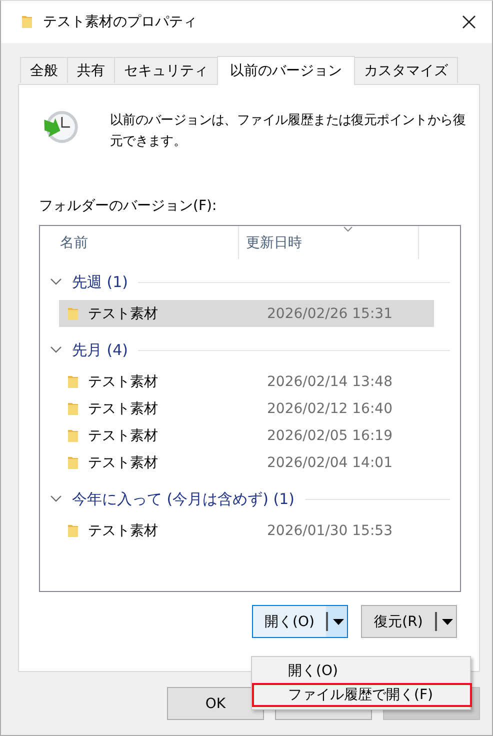 This screenshot has height=736, width=493. Describe the element at coordinates (406, 70) in the screenshot. I see `tab: カスタマイズ` at that location.